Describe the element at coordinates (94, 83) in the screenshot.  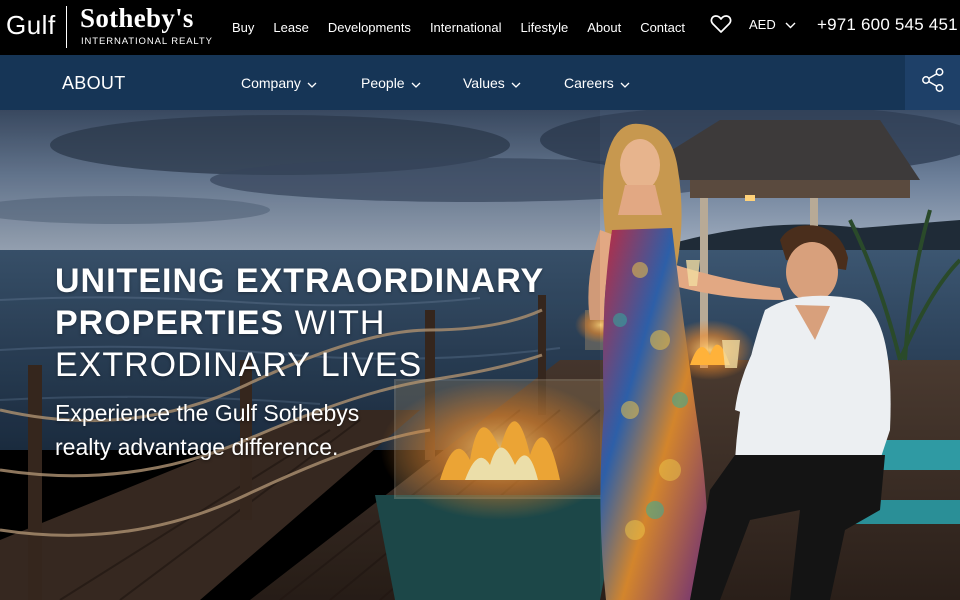
I see `section-title: ABOUT` at that location.